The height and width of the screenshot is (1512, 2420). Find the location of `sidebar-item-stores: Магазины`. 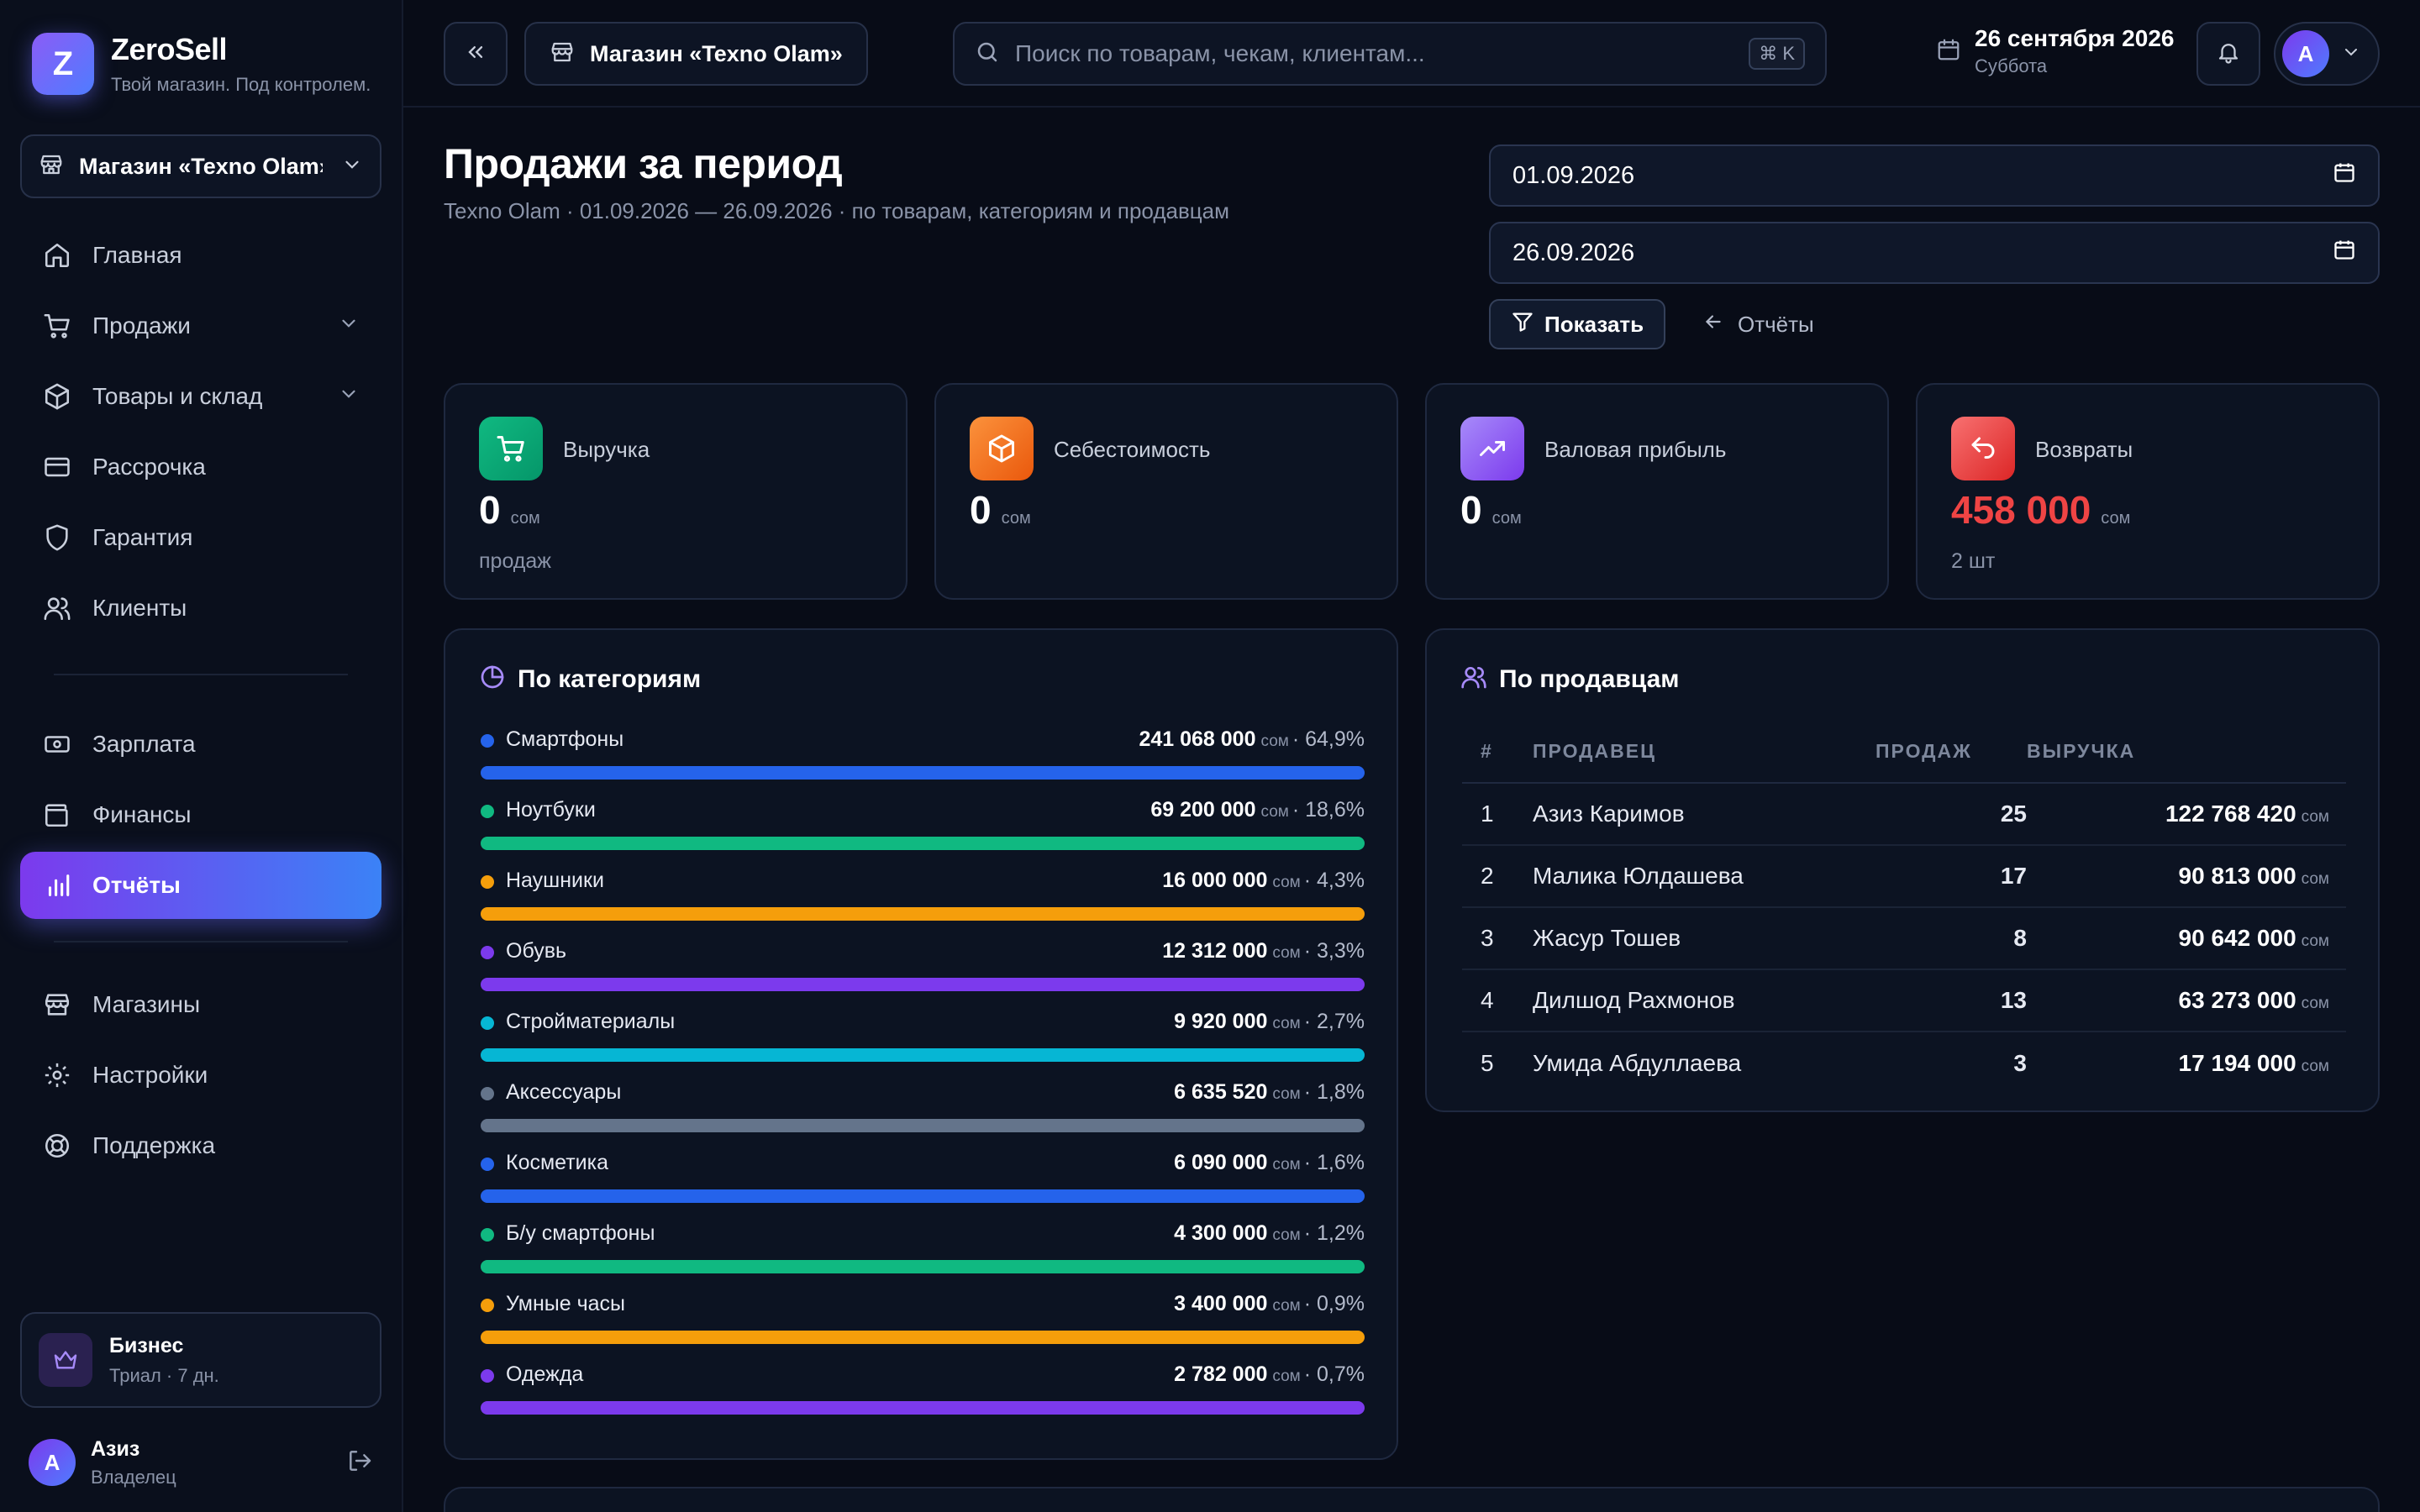

sidebar-item-stores: Магазины is located at coordinates (200, 1004).